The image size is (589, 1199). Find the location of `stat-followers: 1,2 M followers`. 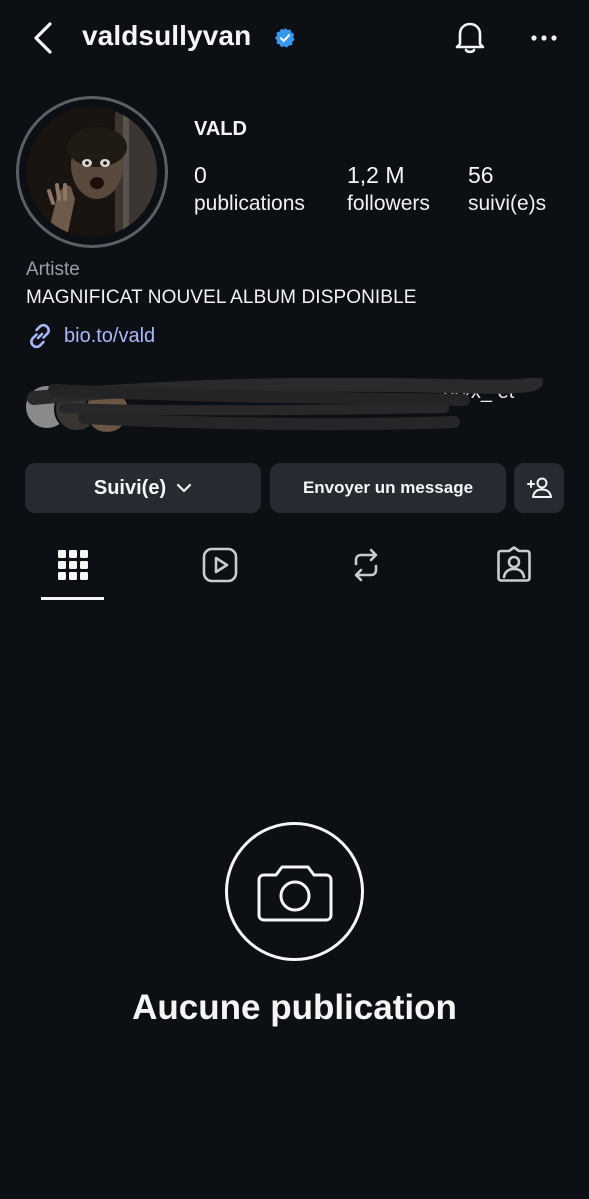

stat-followers: 1,2 M followers is located at coordinates (388, 189).